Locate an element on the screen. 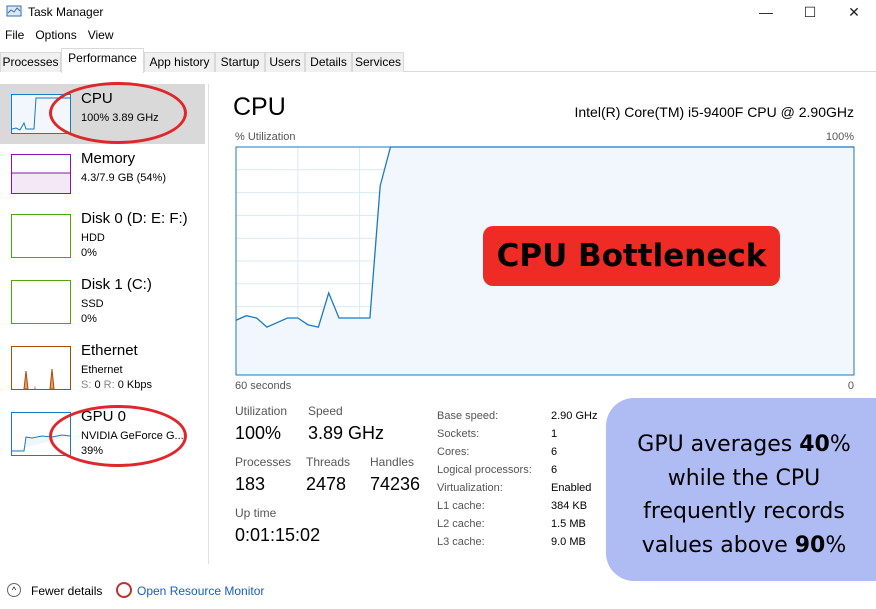 This screenshot has height=609, width=876. utilization-value: 100% is located at coordinates (258, 433).